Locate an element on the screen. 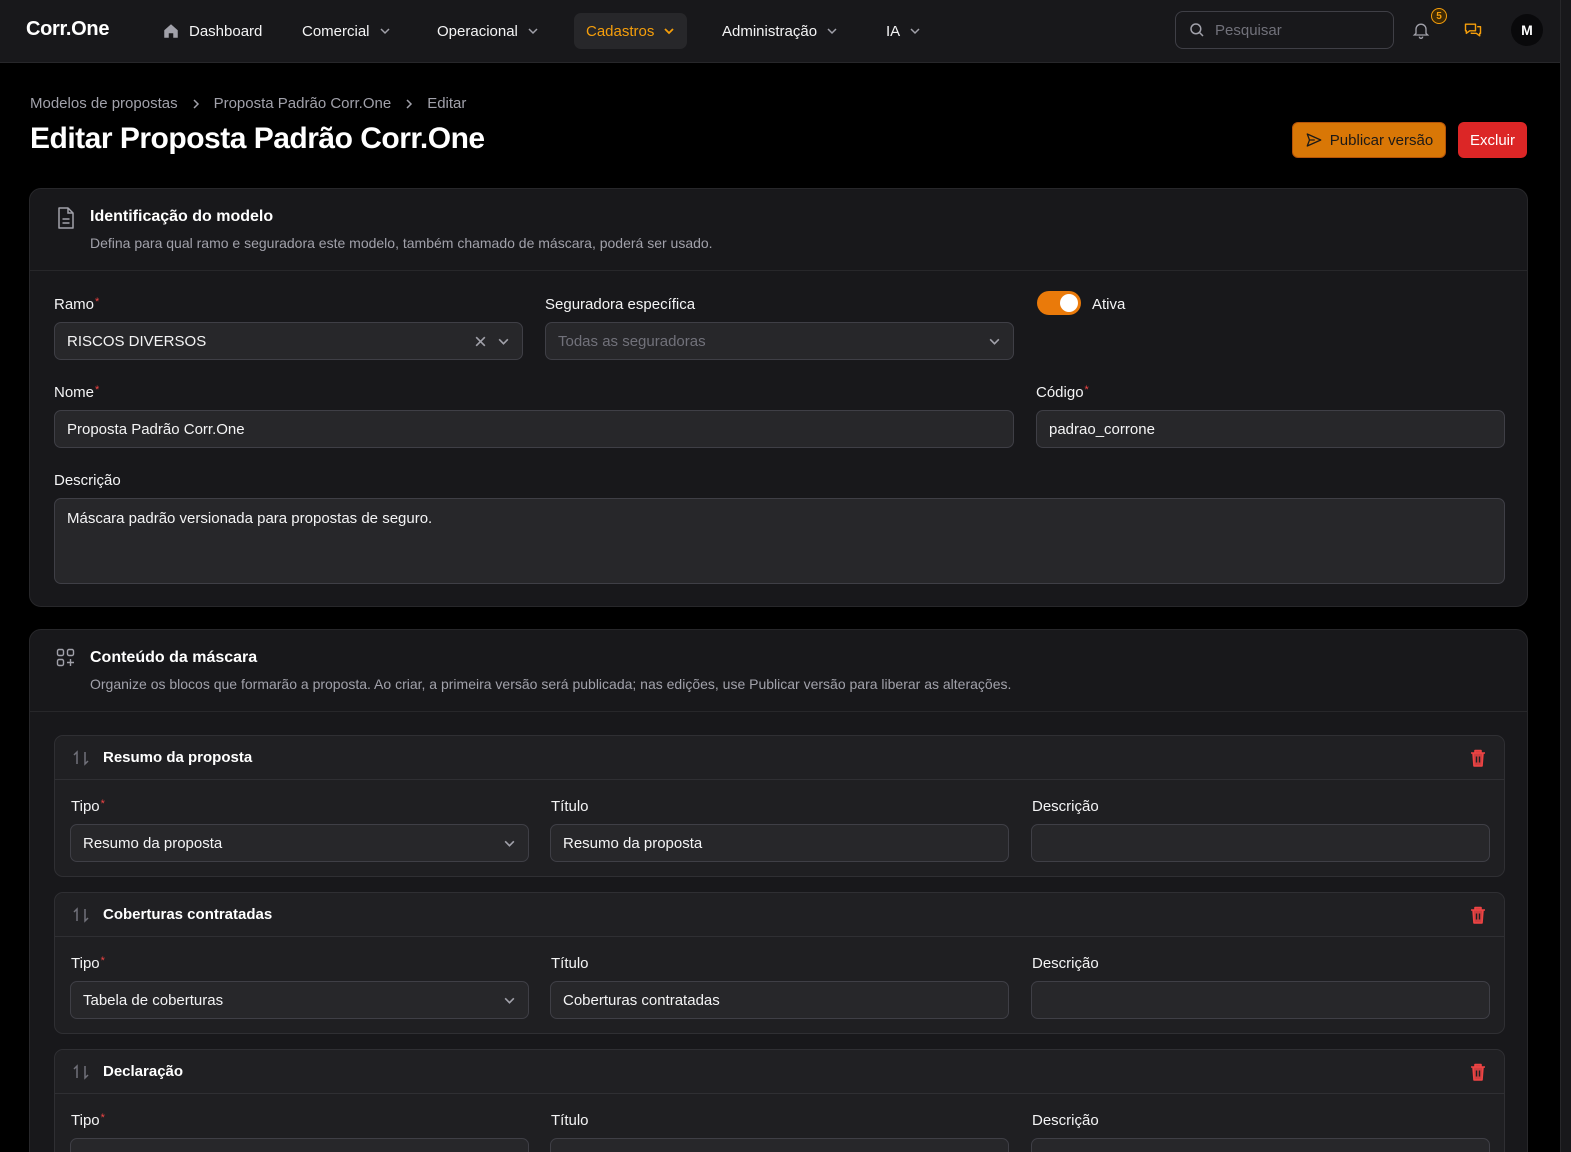 This screenshot has height=1152, width=1571. send-icon is located at coordinates (1314, 140).